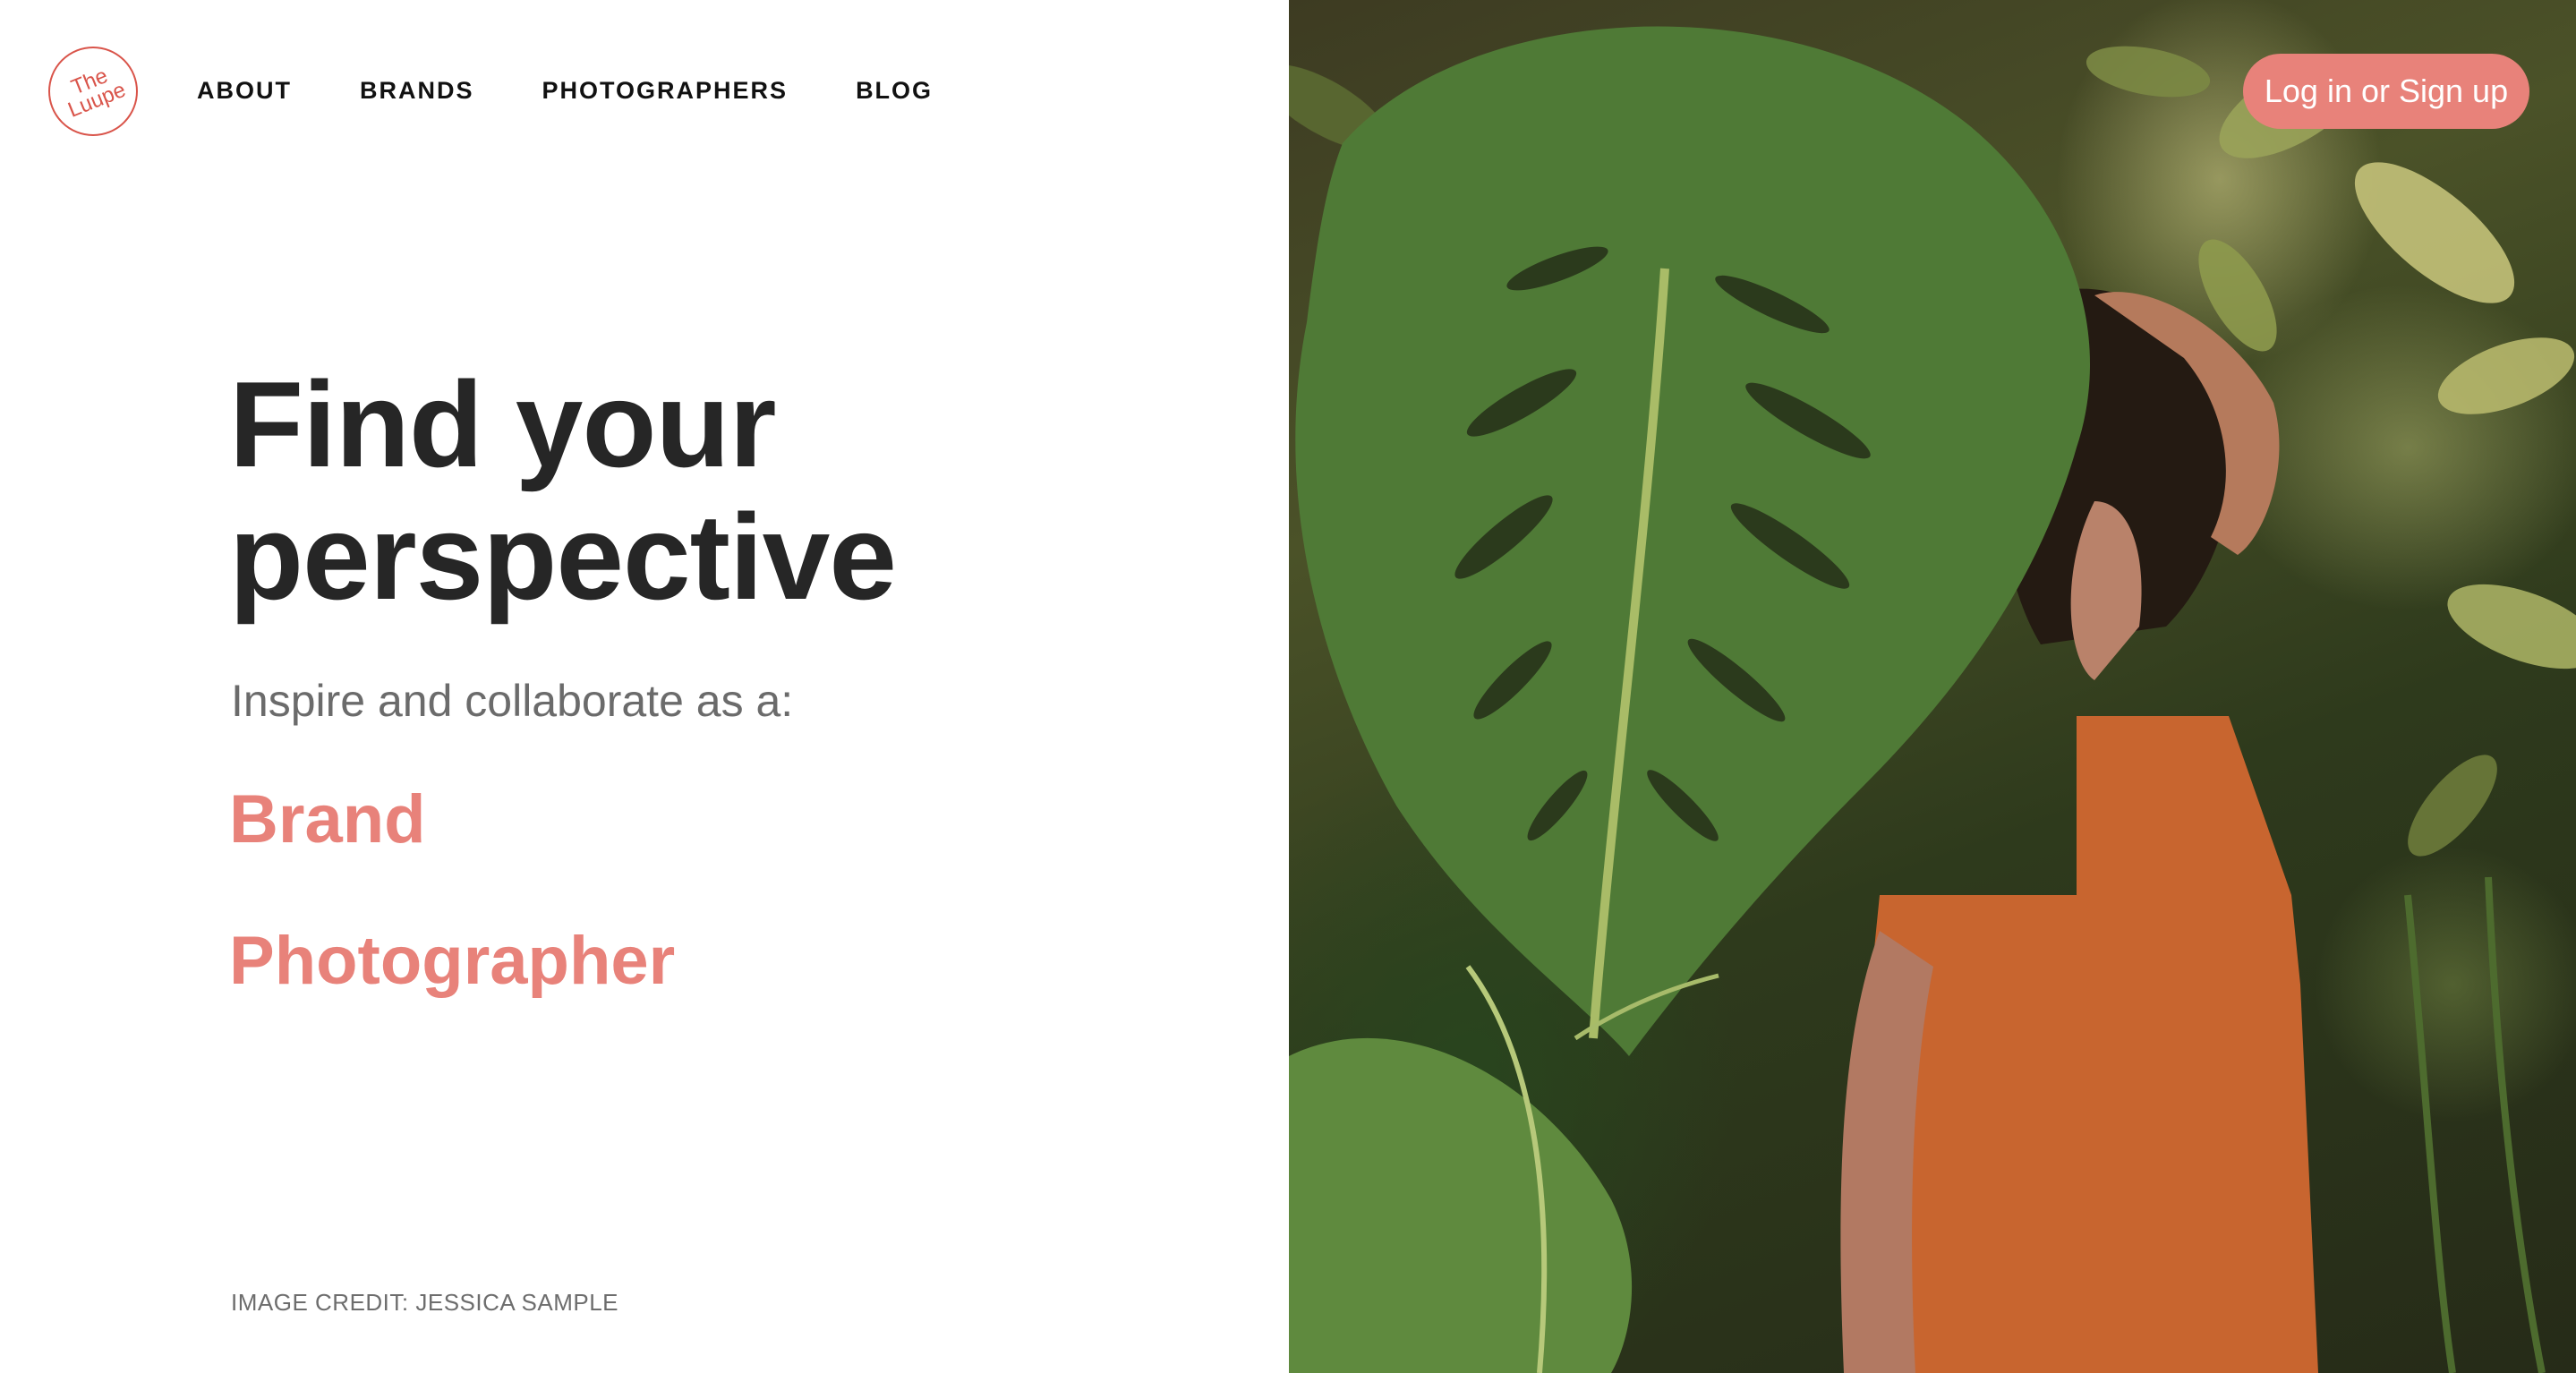 This screenshot has width=2576, height=1373. I want to click on main-nav: ABOUT BRANDS PHOTOGRAPHERS BLOG, so click(599, 90).